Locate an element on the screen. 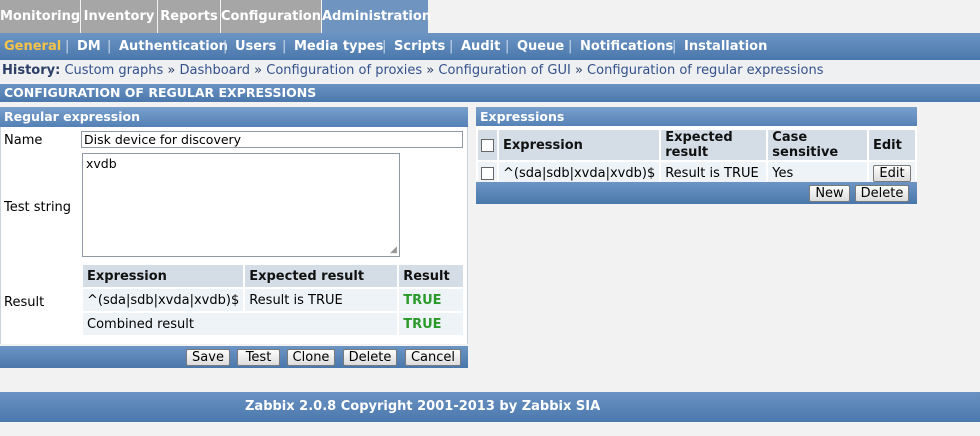 The image size is (980, 436). submenu-dm: DM is located at coordinates (89, 46).